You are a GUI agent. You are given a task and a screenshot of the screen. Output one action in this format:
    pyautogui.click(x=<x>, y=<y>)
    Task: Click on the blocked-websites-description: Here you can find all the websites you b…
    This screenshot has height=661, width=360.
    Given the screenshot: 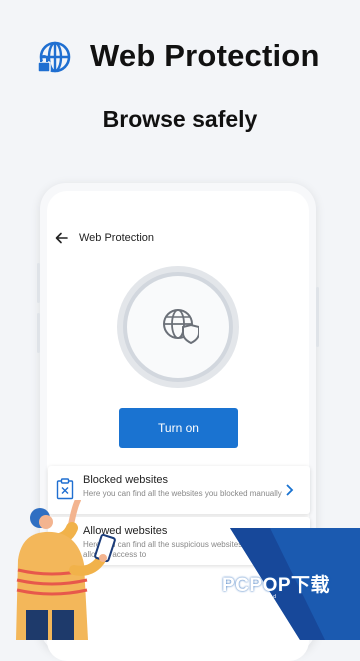 What is the action you would take?
    pyautogui.click(x=182, y=493)
    